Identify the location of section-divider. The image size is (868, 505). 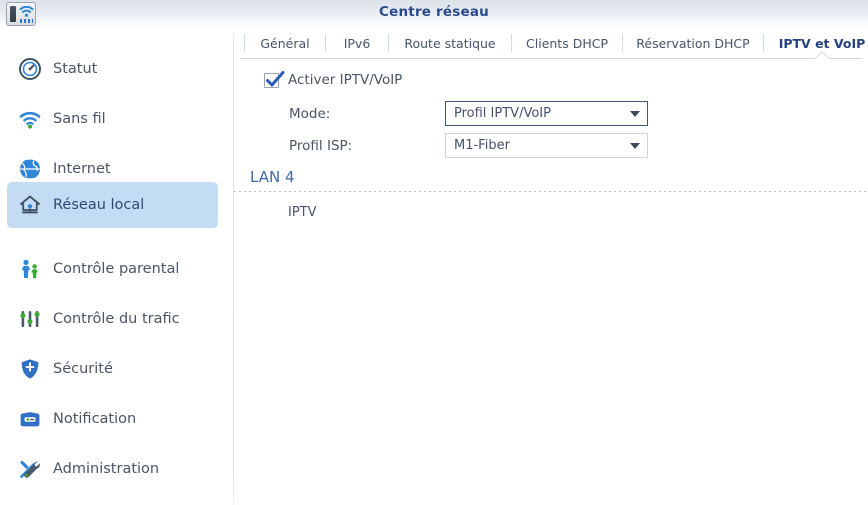
(551, 191).